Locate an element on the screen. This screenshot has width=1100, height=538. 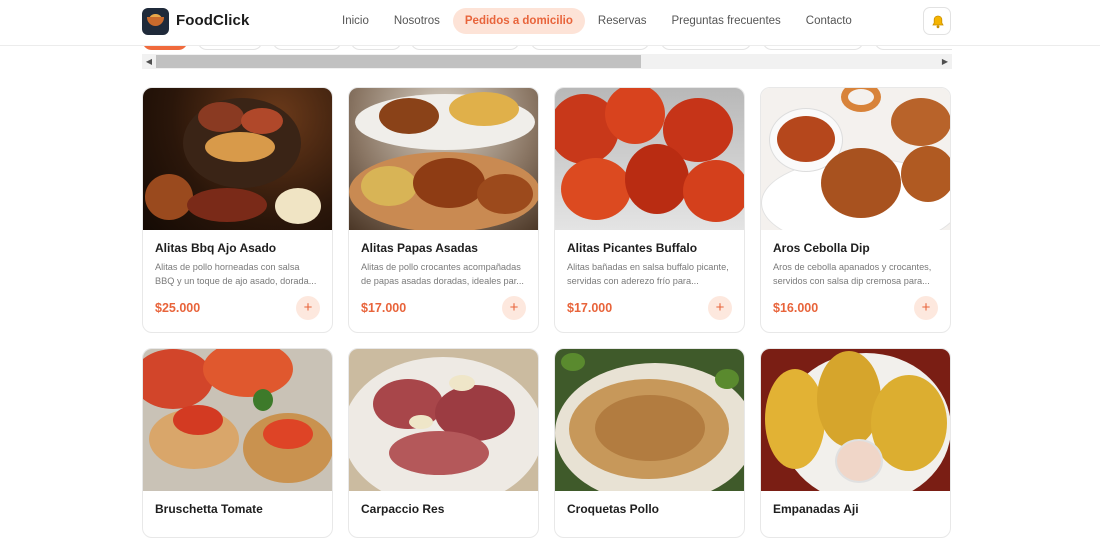
product-name: Empanadas Aji is located at coordinates (816, 509).